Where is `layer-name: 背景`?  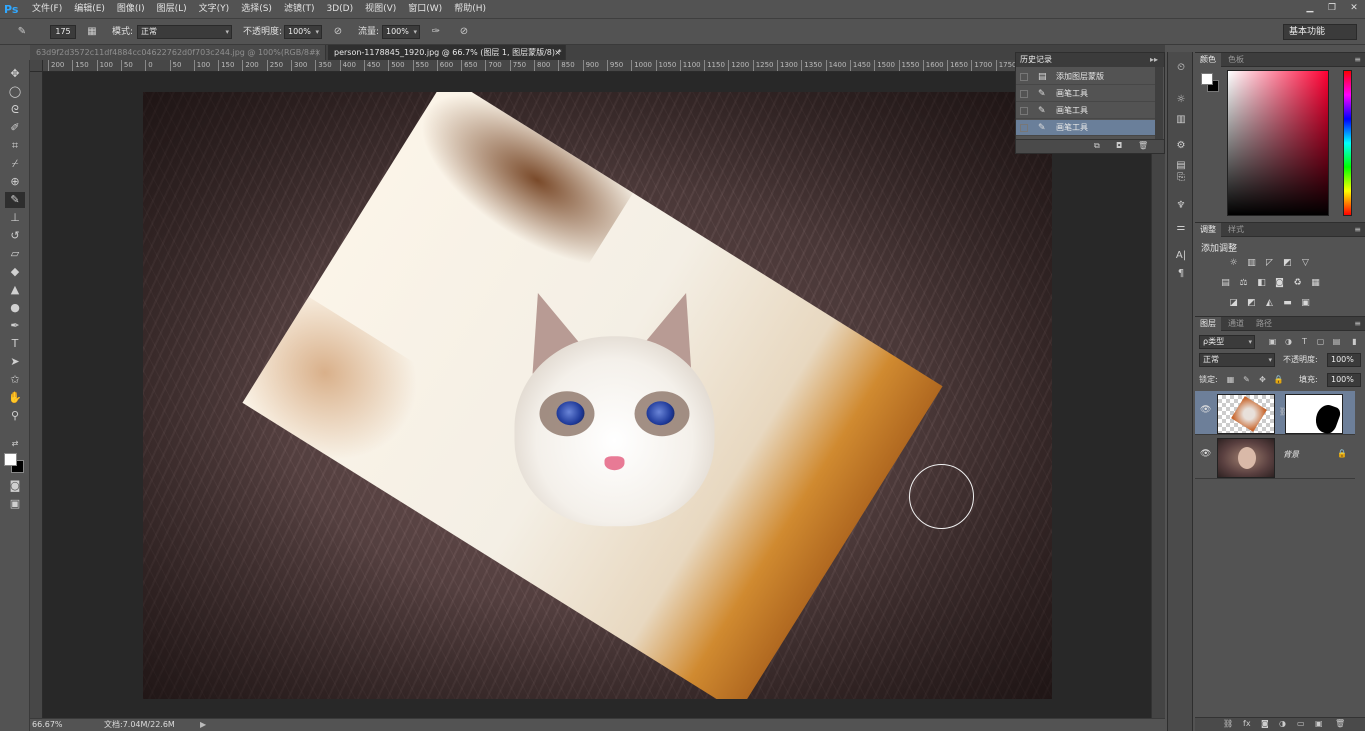 layer-name: 背景 is located at coordinates (1291, 454).